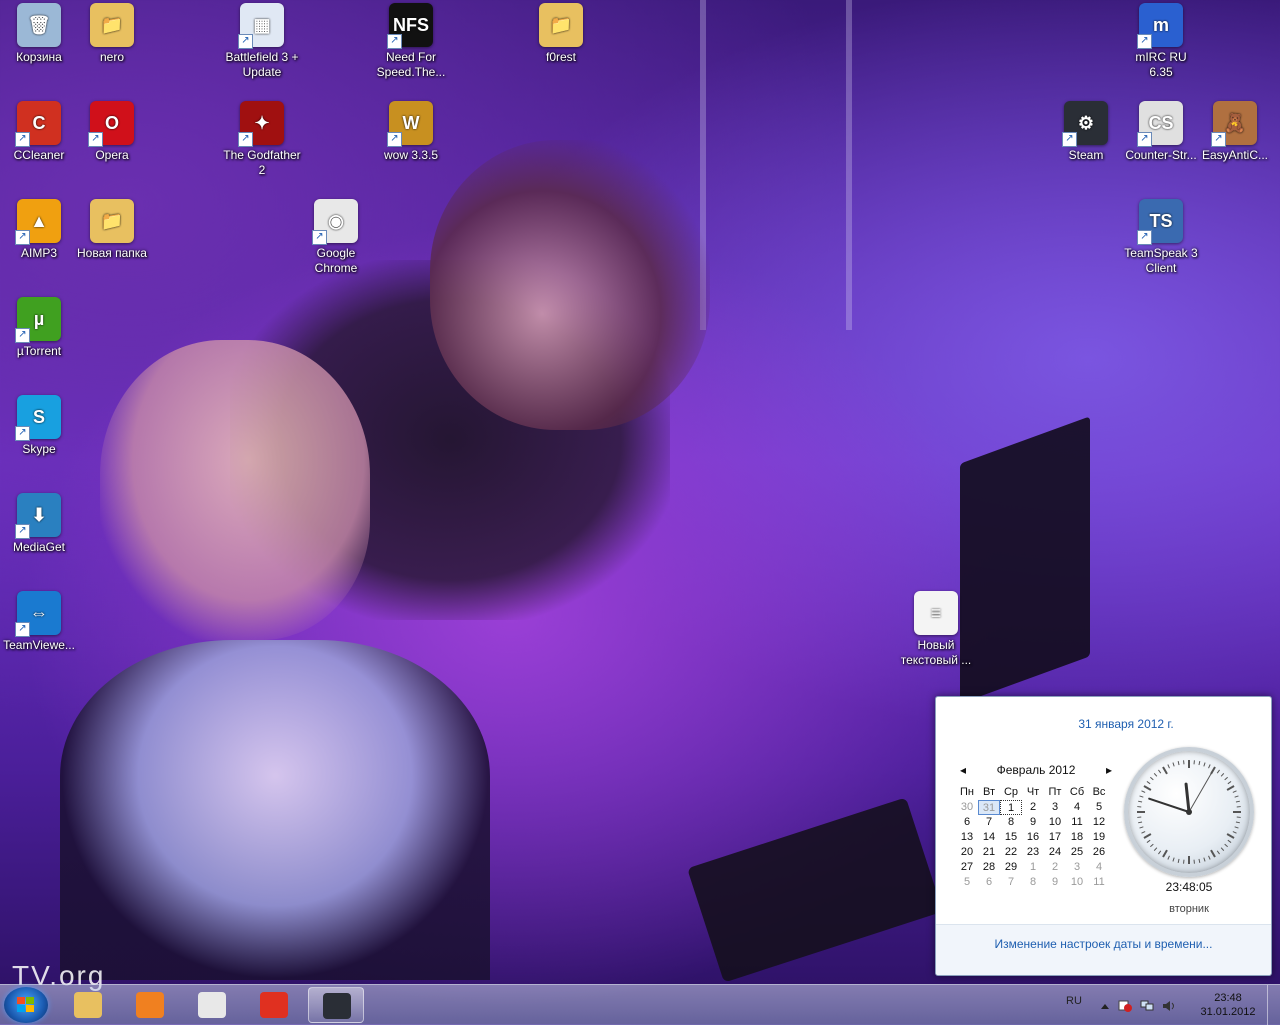  What do you see at coordinates (1161, 41) in the screenshot?
I see `icon-mirc: m↗mIRC RU 6.35` at bounding box center [1161, 41].